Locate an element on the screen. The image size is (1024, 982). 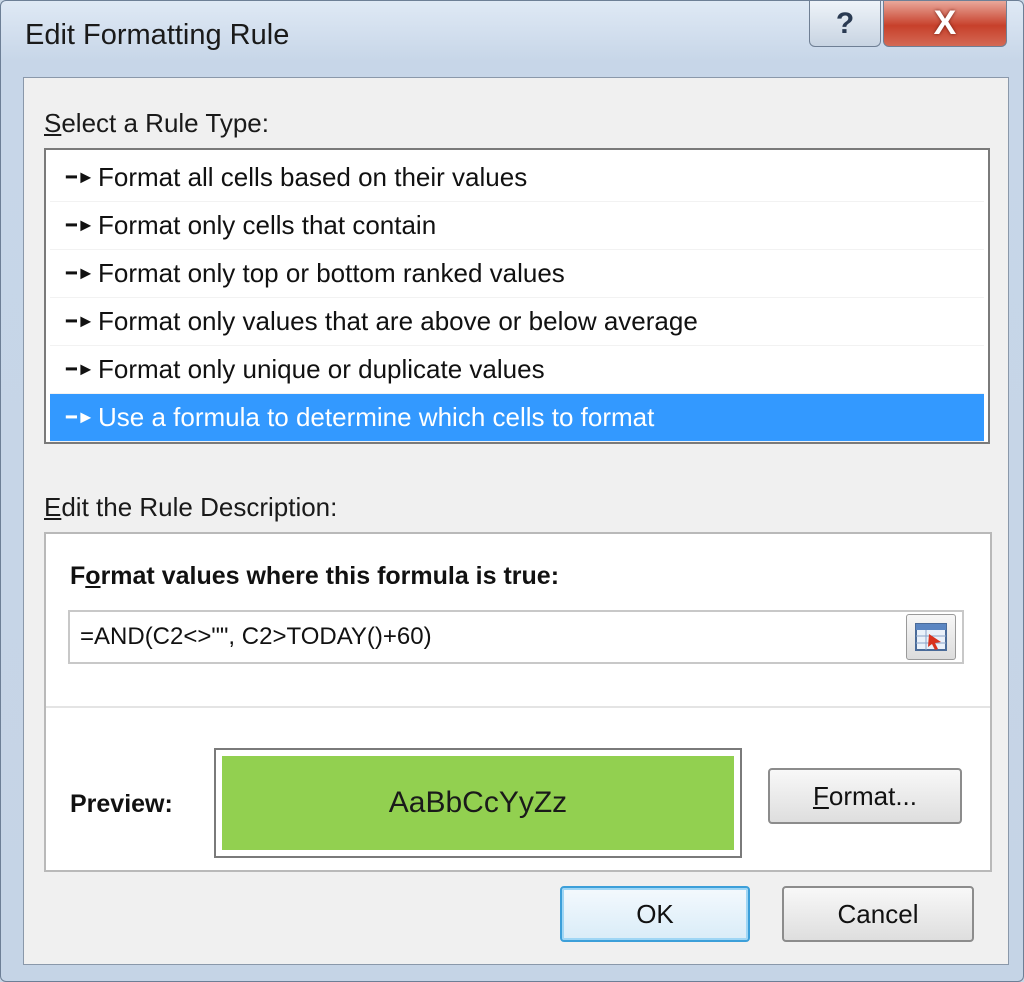
cancel-button: Cancel is located at coordinates (878, 914).